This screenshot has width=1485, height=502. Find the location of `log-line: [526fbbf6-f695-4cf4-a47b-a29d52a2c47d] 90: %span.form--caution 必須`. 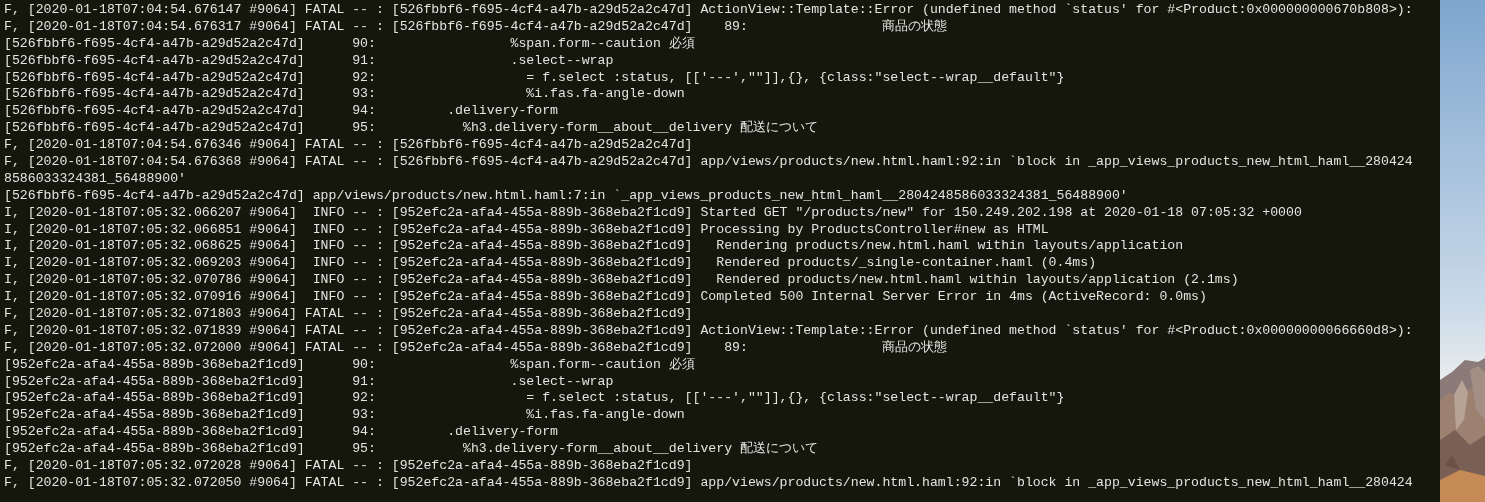

log-line: [526fbbf6-f695-4cf4-a47b-a29d52a2c47d] 90: %span.form--caution 必須 is located at coordinates (349, 44).